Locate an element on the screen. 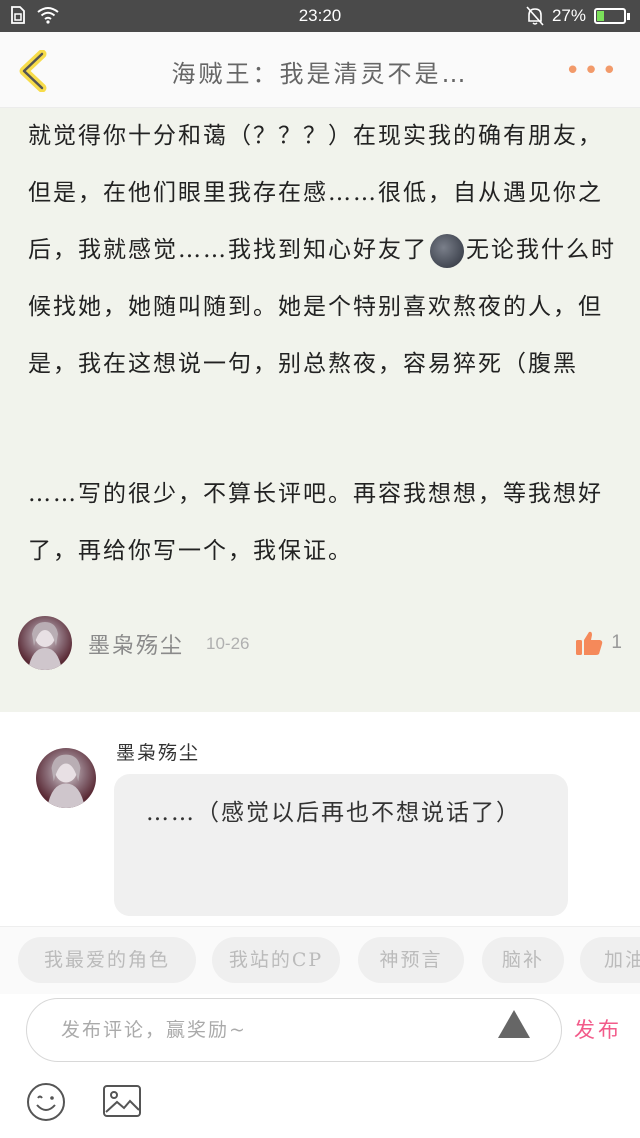 The height and width of the screenshot is (1138, 640). battery-percent: 27% is located at coordinates (568, 15).